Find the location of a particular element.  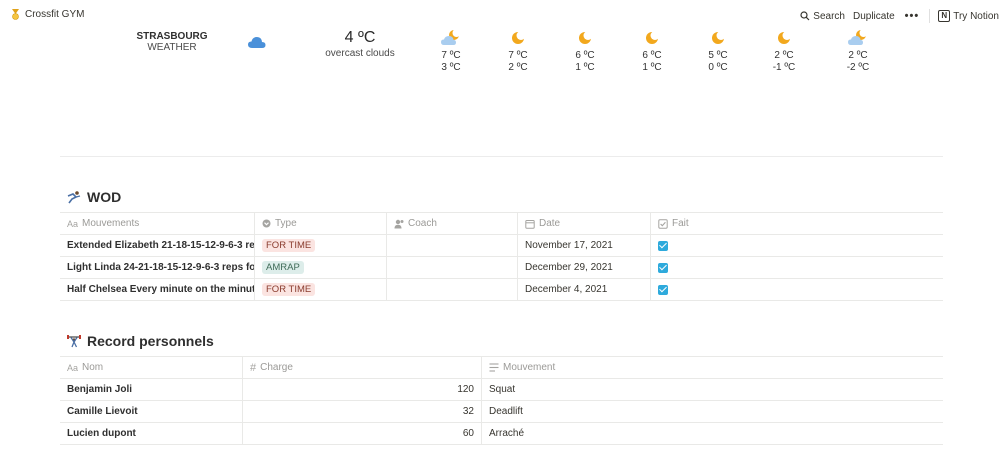

column-header-fait: Fait is located at coordinates (797, 223).